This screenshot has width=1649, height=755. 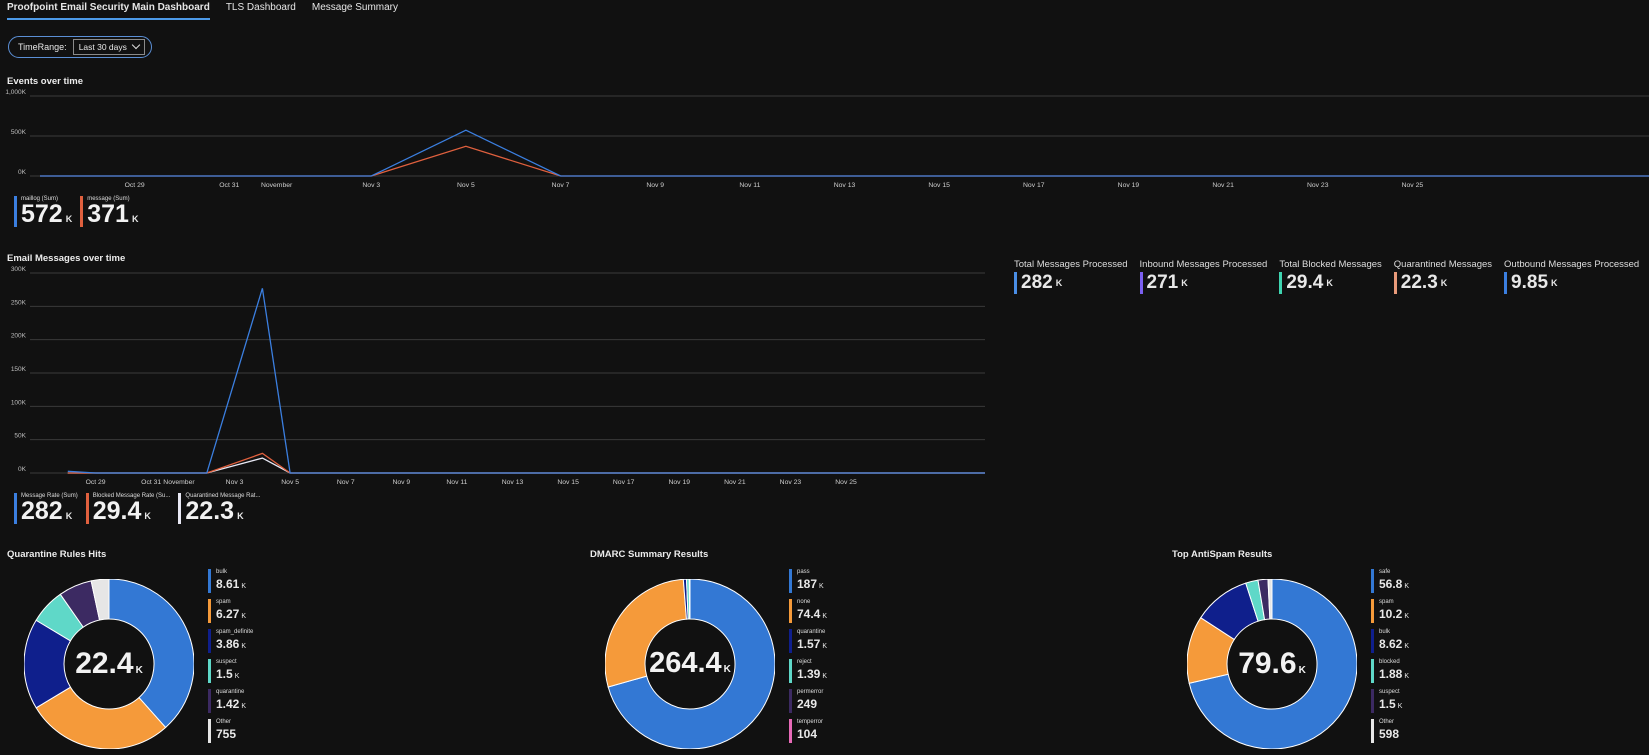 What do you see at coordinates (19, 302) in the screenshot?
I see `y-tick-label: 250K` at bounding box center [19, 302].